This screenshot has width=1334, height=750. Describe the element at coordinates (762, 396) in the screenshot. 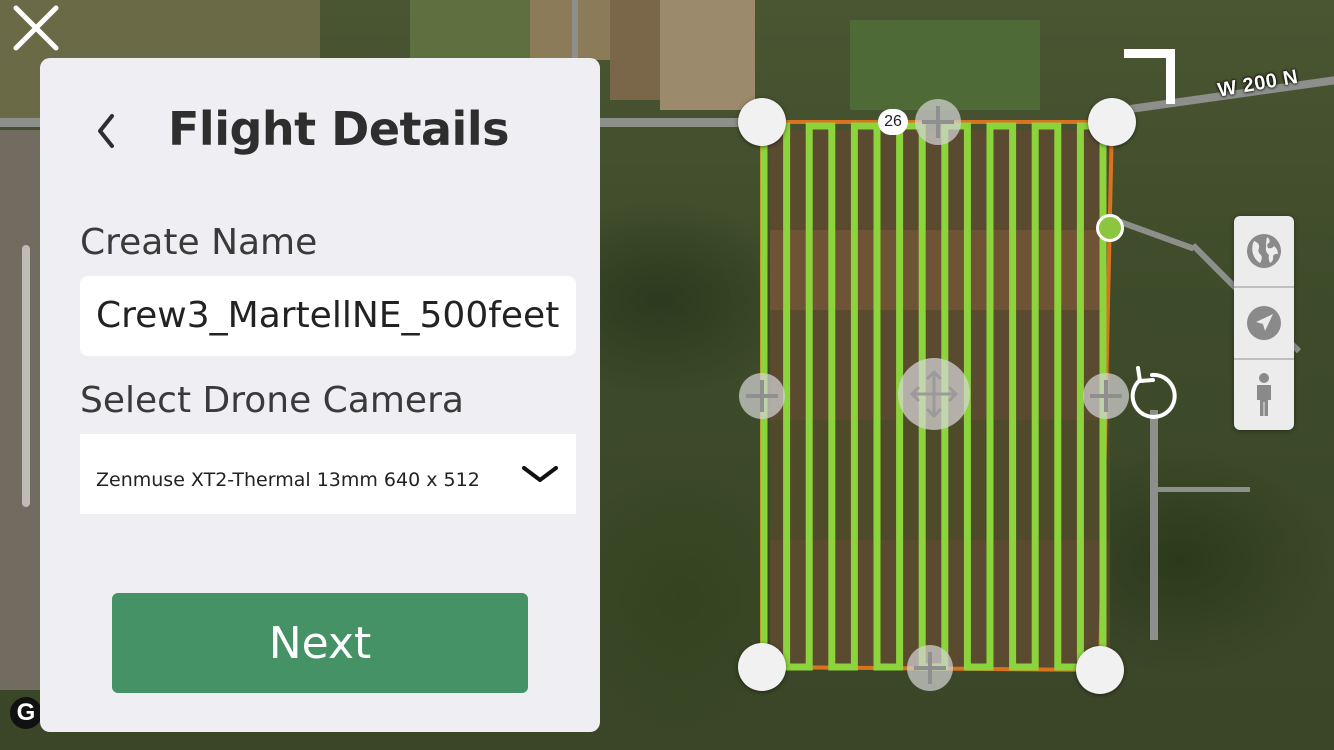

I see `midpoint-add-handle-left` at that location.